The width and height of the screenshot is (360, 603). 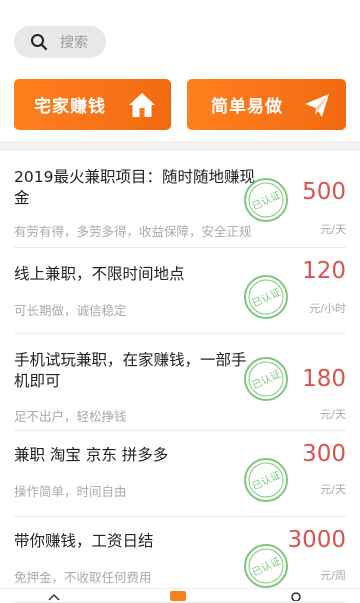 What do you see at coordinates (134, 187) in the screenshot?
I see `job-title: 2019最火兼职项目：随时随地赚现金` at bounding box center [134, 187].